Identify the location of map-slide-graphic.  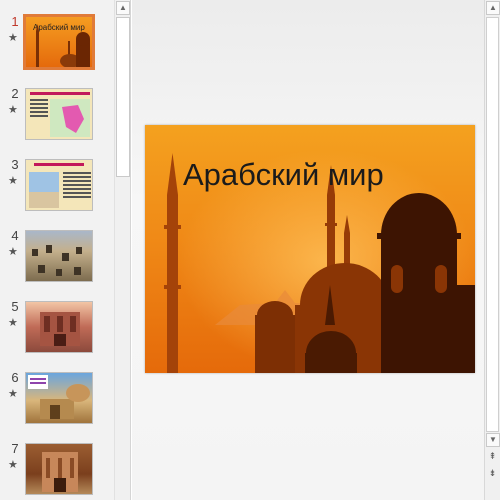
(60, 114).